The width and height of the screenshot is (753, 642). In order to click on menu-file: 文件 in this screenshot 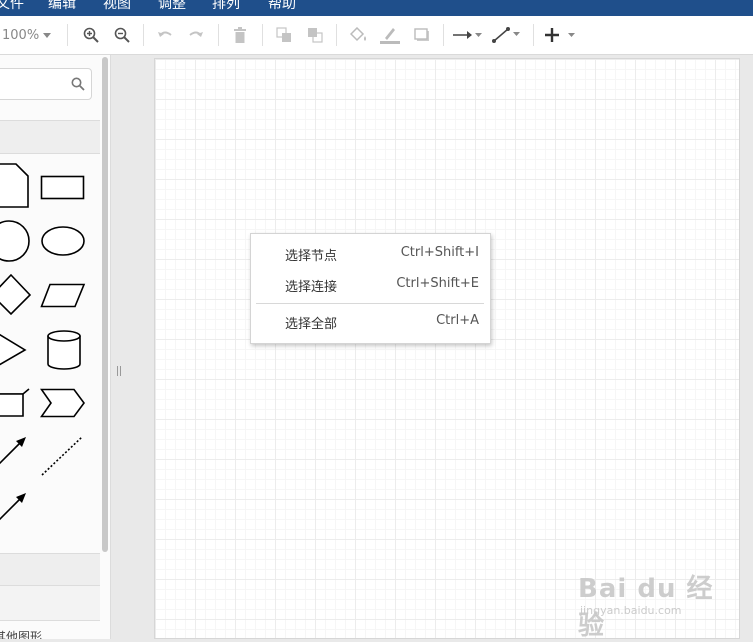, I will do `click(12, 6)`.